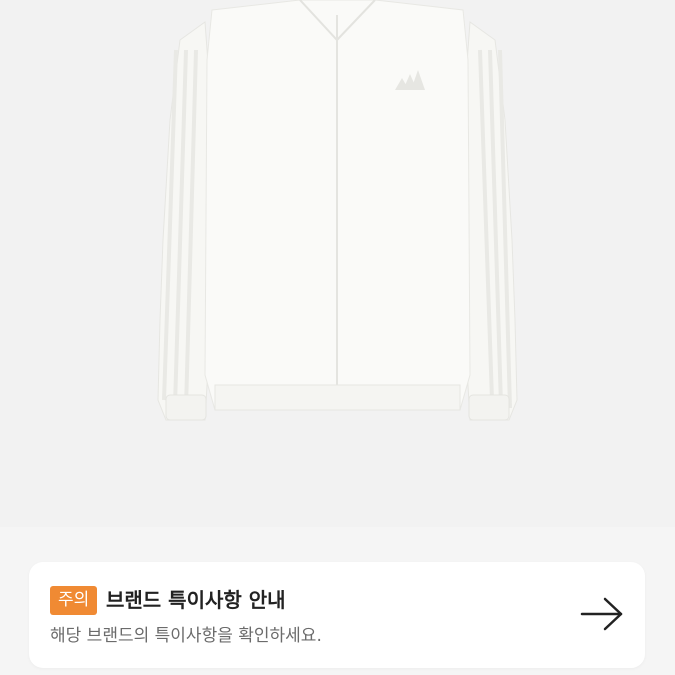  Describe the element at coordinates (186, 636) in the screenshot. I see `notice-subtitle: 해당 브랜드의 특이사항을 확인하세요.` at that location.